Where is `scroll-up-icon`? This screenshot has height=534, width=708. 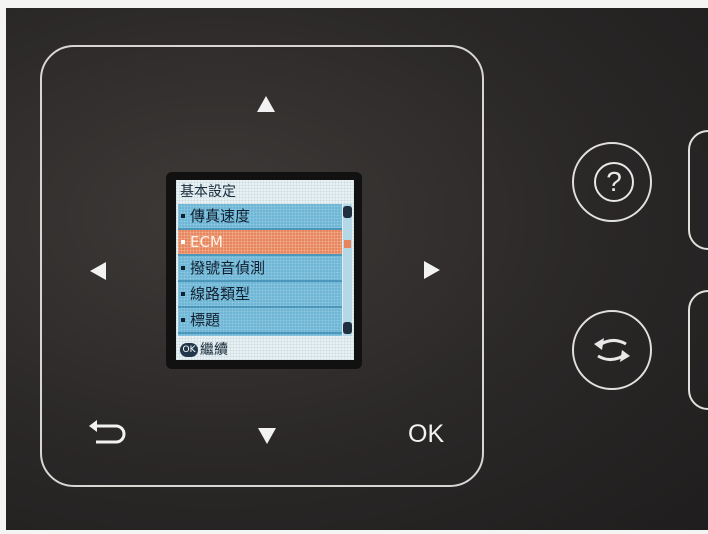 scroll-up-icon is located at coordinates (347, 212).